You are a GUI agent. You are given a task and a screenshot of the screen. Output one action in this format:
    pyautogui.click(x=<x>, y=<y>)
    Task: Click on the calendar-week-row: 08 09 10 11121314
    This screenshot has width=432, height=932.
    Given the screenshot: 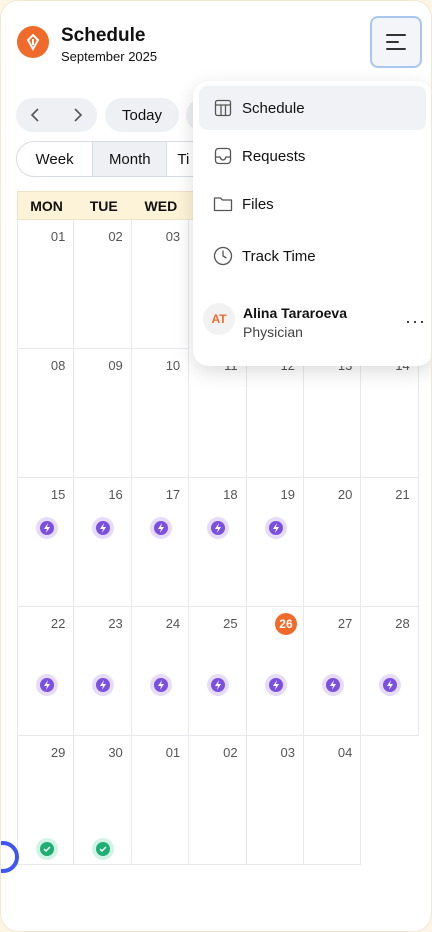 What is the action you would take?
    pyautogui.click(x=218, y=413)
    